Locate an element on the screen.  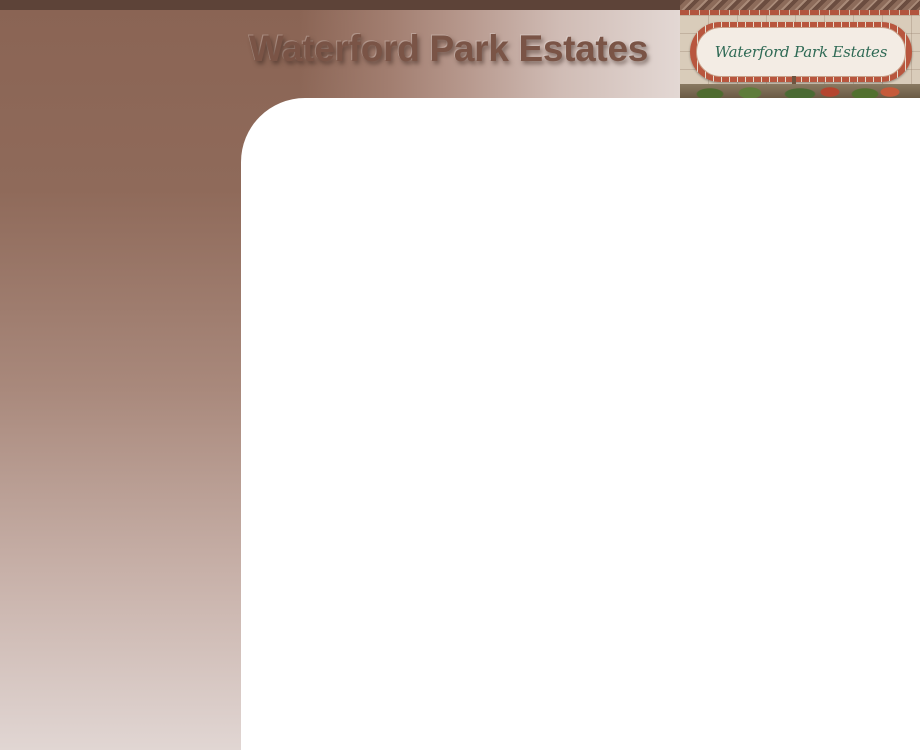
sign-plaque-text: Waterford Park Estates is located at coordinates (801, 52).